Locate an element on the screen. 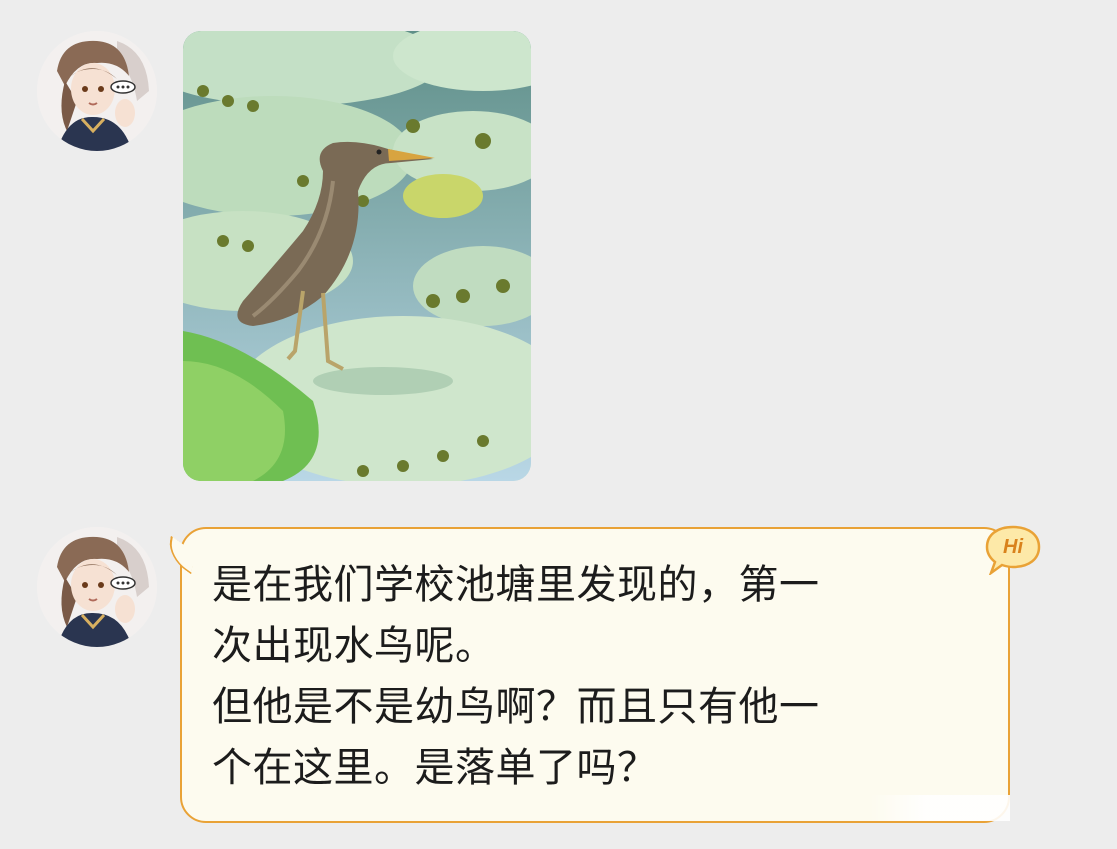 Image resolution: width=1117 pixels, height=849 pixels. message-text-line: 次出现水鸟呢。 is located at coordinates (354, 646).